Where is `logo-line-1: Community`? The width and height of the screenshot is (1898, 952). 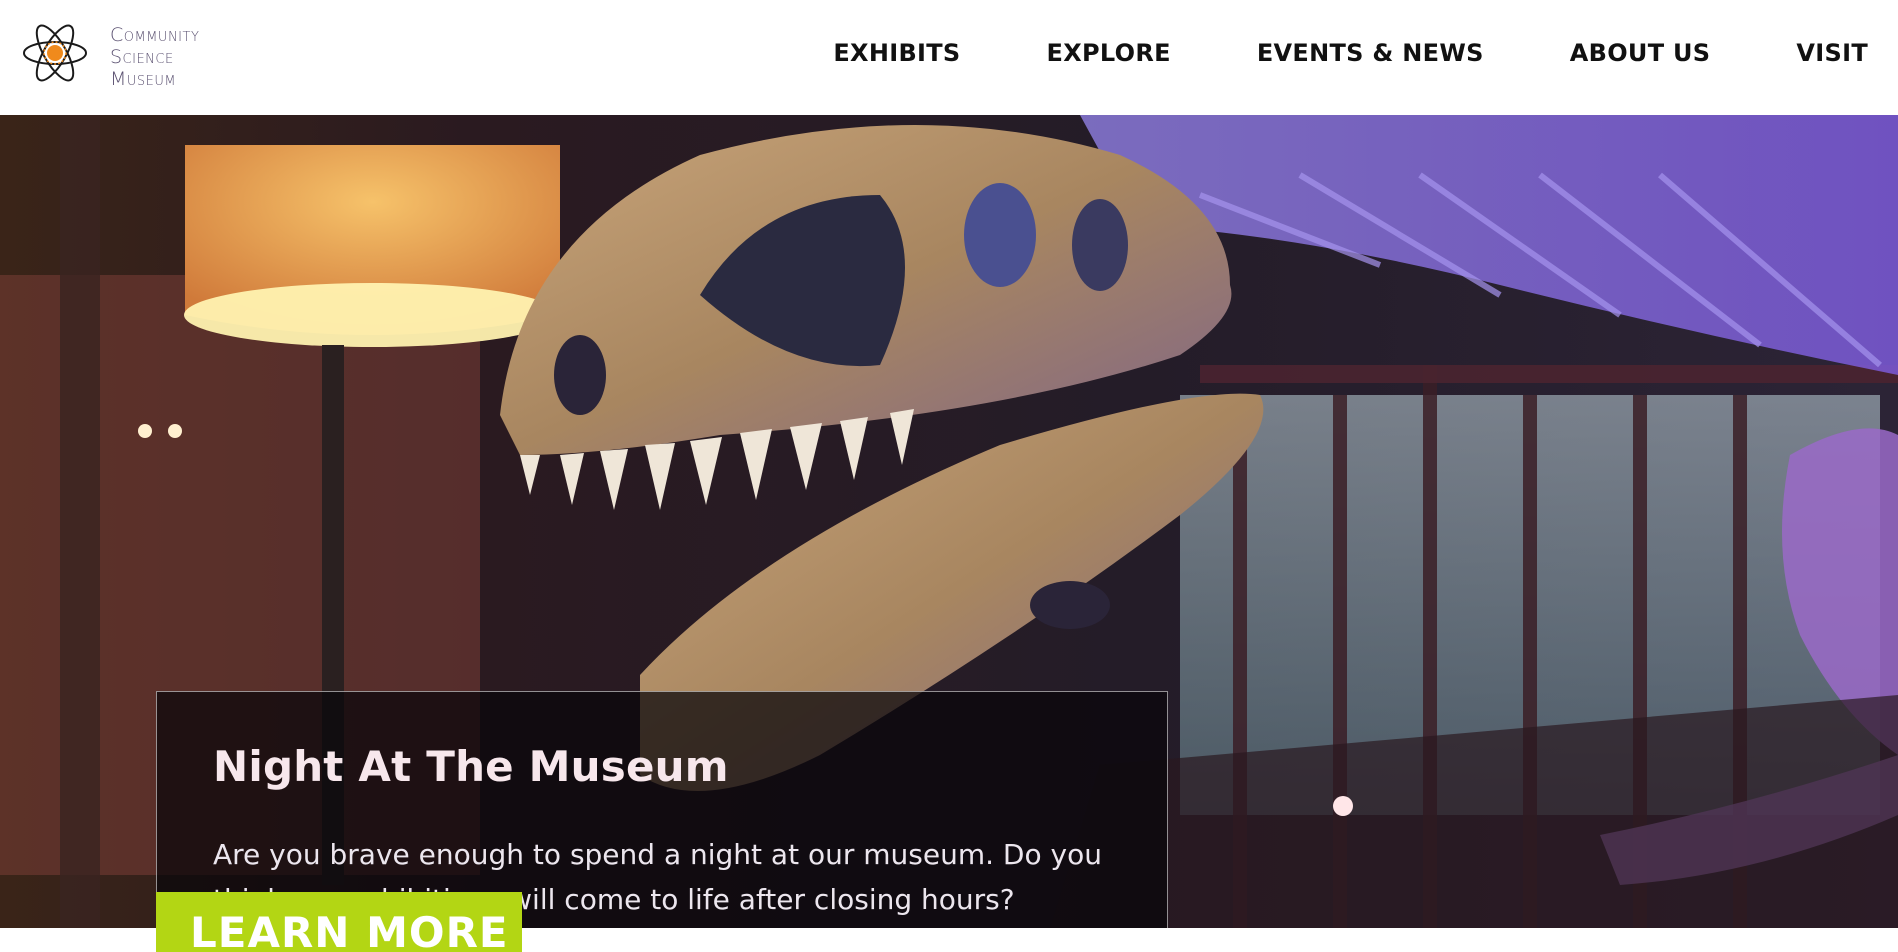
logo-line-1: Community is located at coordinates (155, 35).